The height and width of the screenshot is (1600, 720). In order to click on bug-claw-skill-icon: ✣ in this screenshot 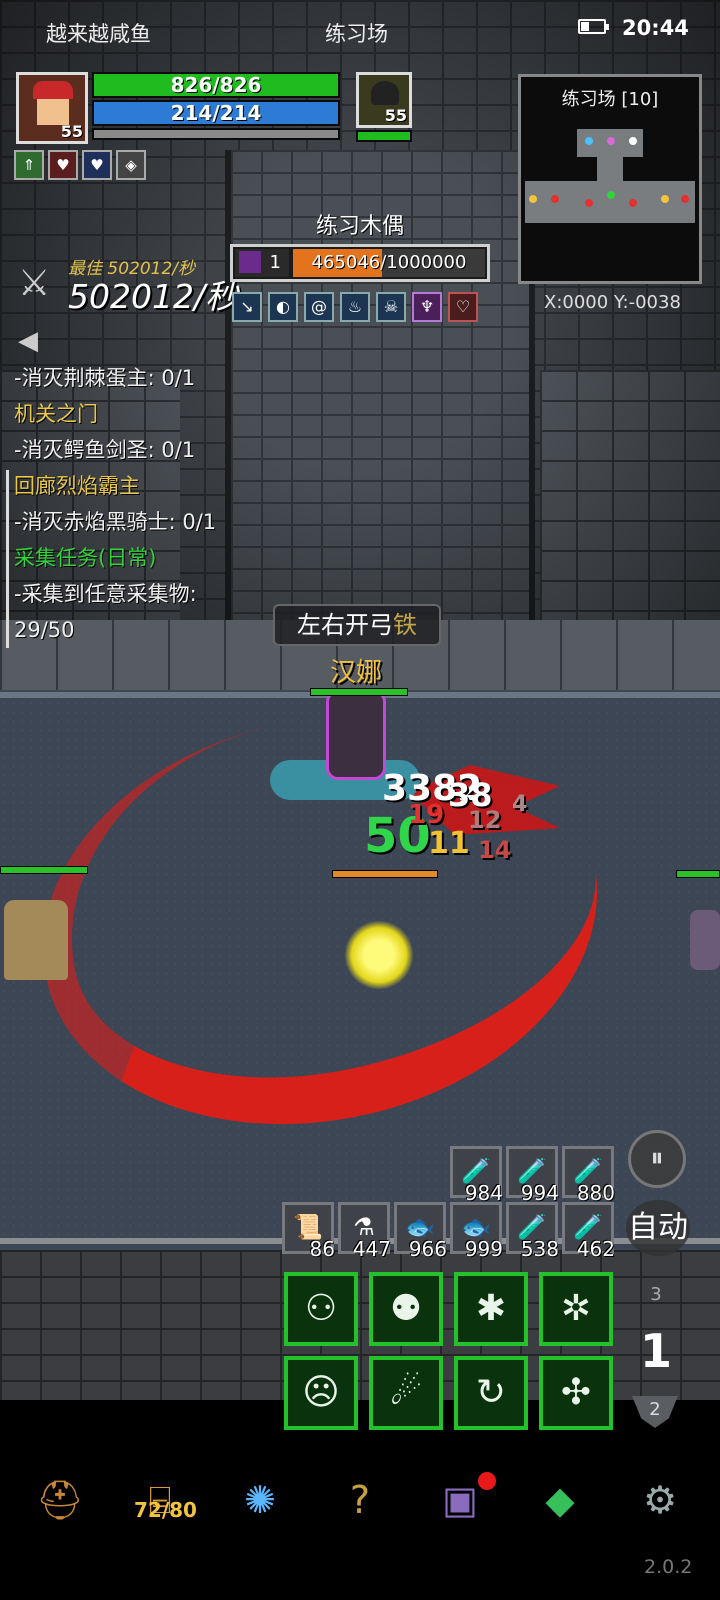, I will do `click(576, 1392)`.